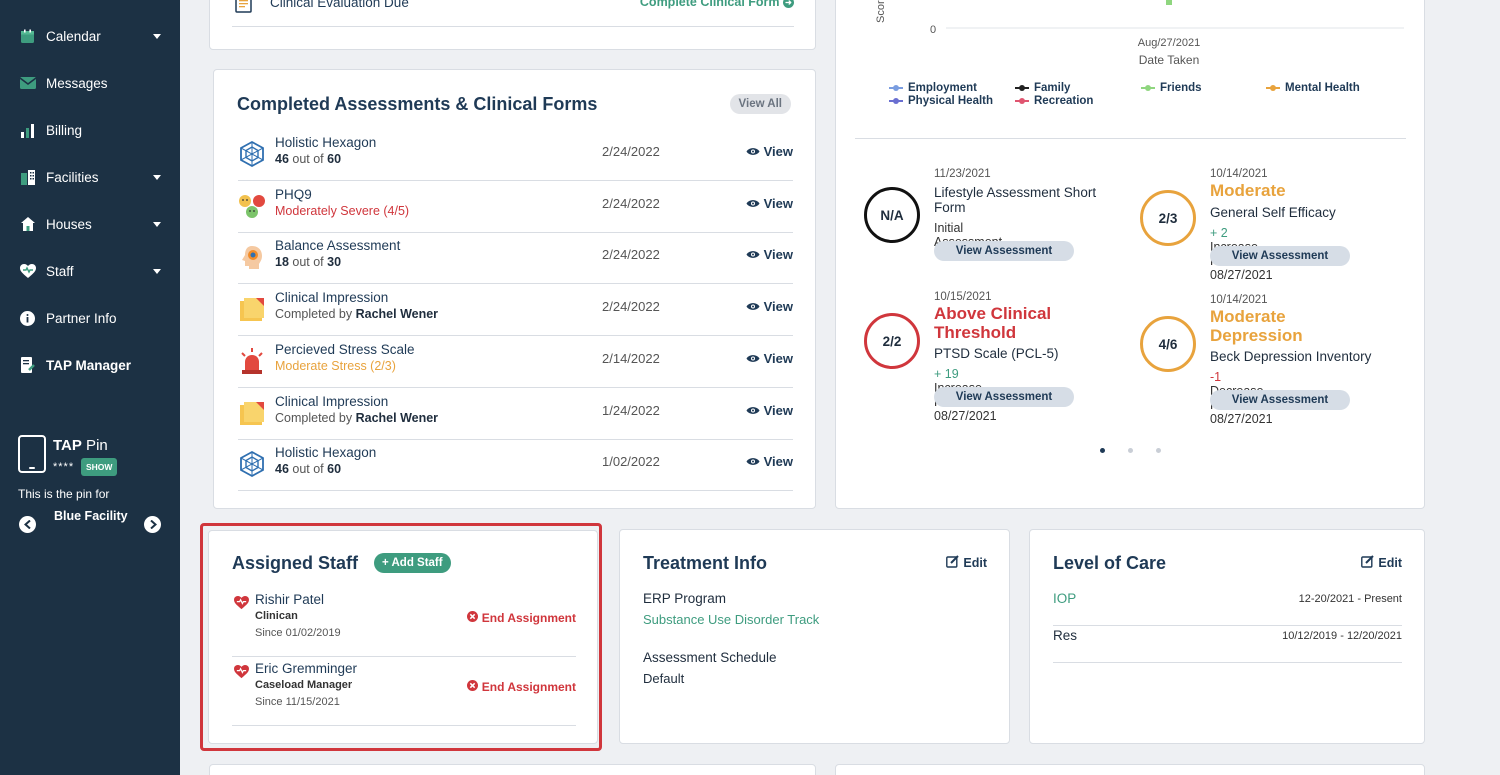 Image resolution: width=1500 pixels, height=775 pixels. What do you see at coordinates (90, 318) in the screenshot?
I see `nav-partner-info: Partner Info` at bounding box center [90, 318].